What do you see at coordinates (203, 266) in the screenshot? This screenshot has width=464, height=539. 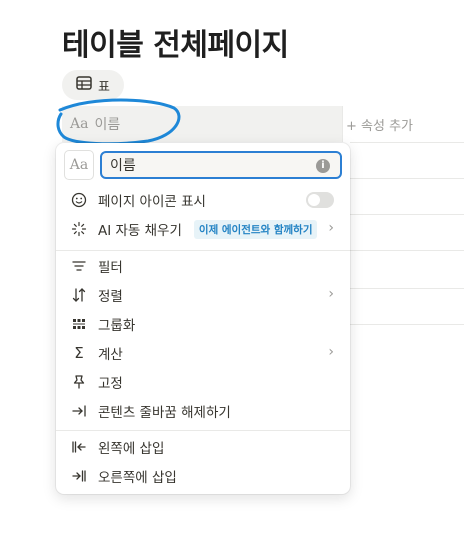 I see `menu-item-filter: 필터` at bounding box center [203, 266].